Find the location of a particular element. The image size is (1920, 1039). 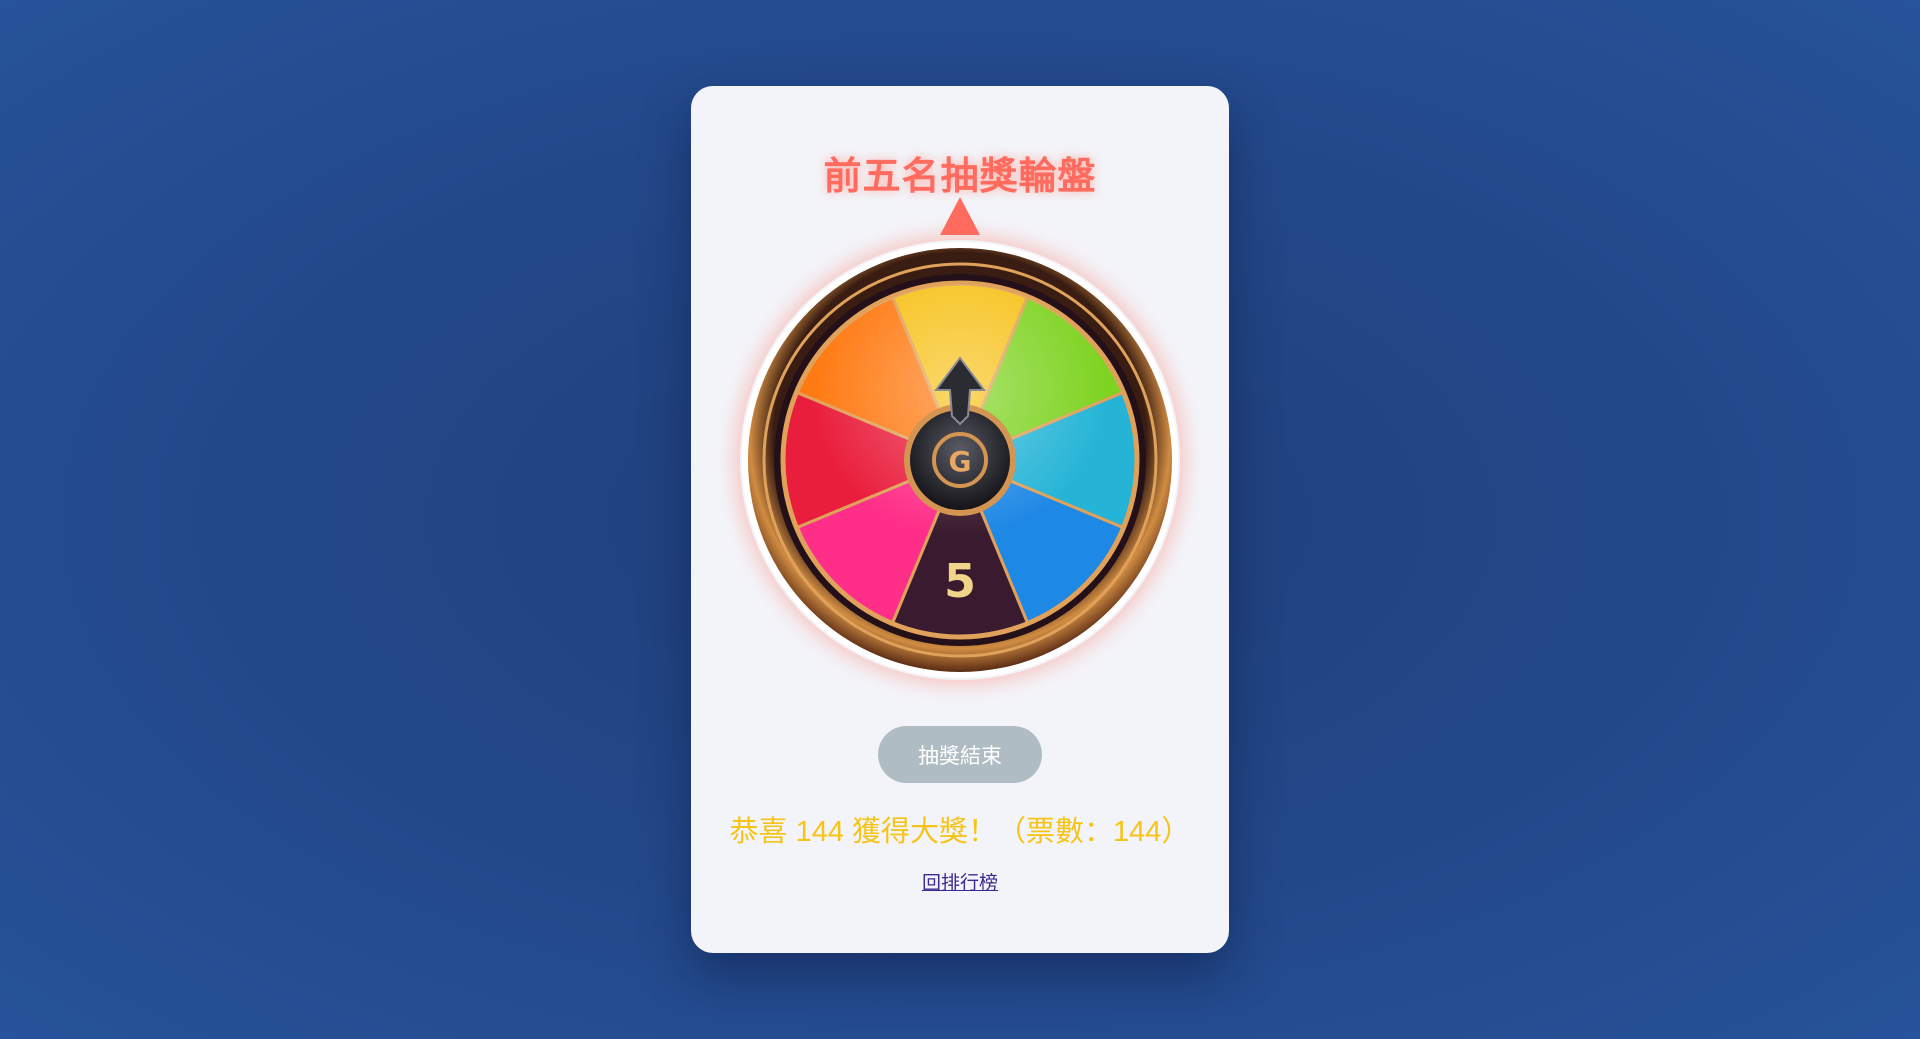

spin-button: 抽獎結束 is located at coordinates (960, 754).